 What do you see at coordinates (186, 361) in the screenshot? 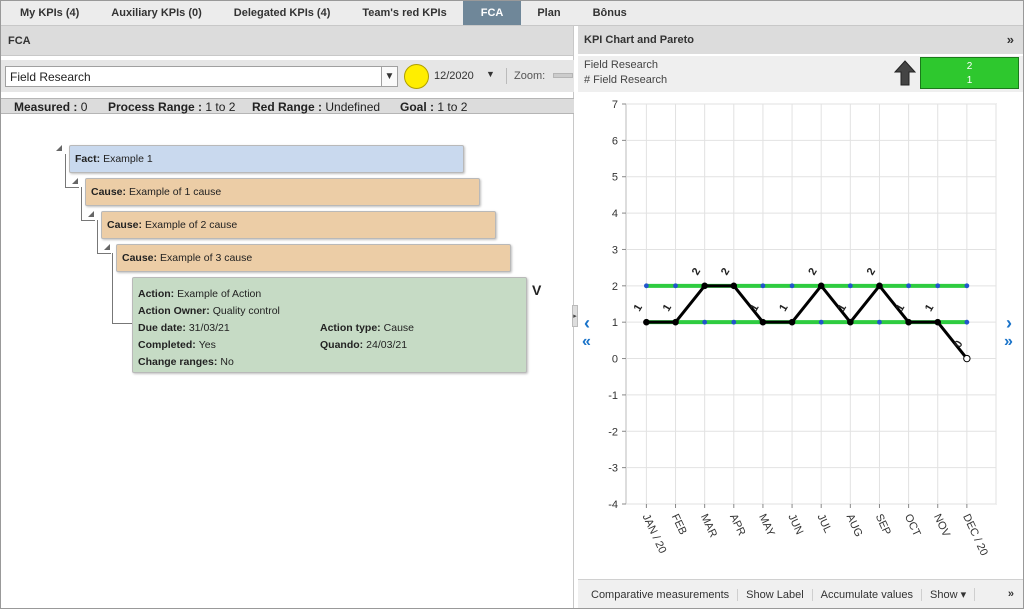
I see `change-ranges-field: Change ranges: No` at bounding box center [186, 361].